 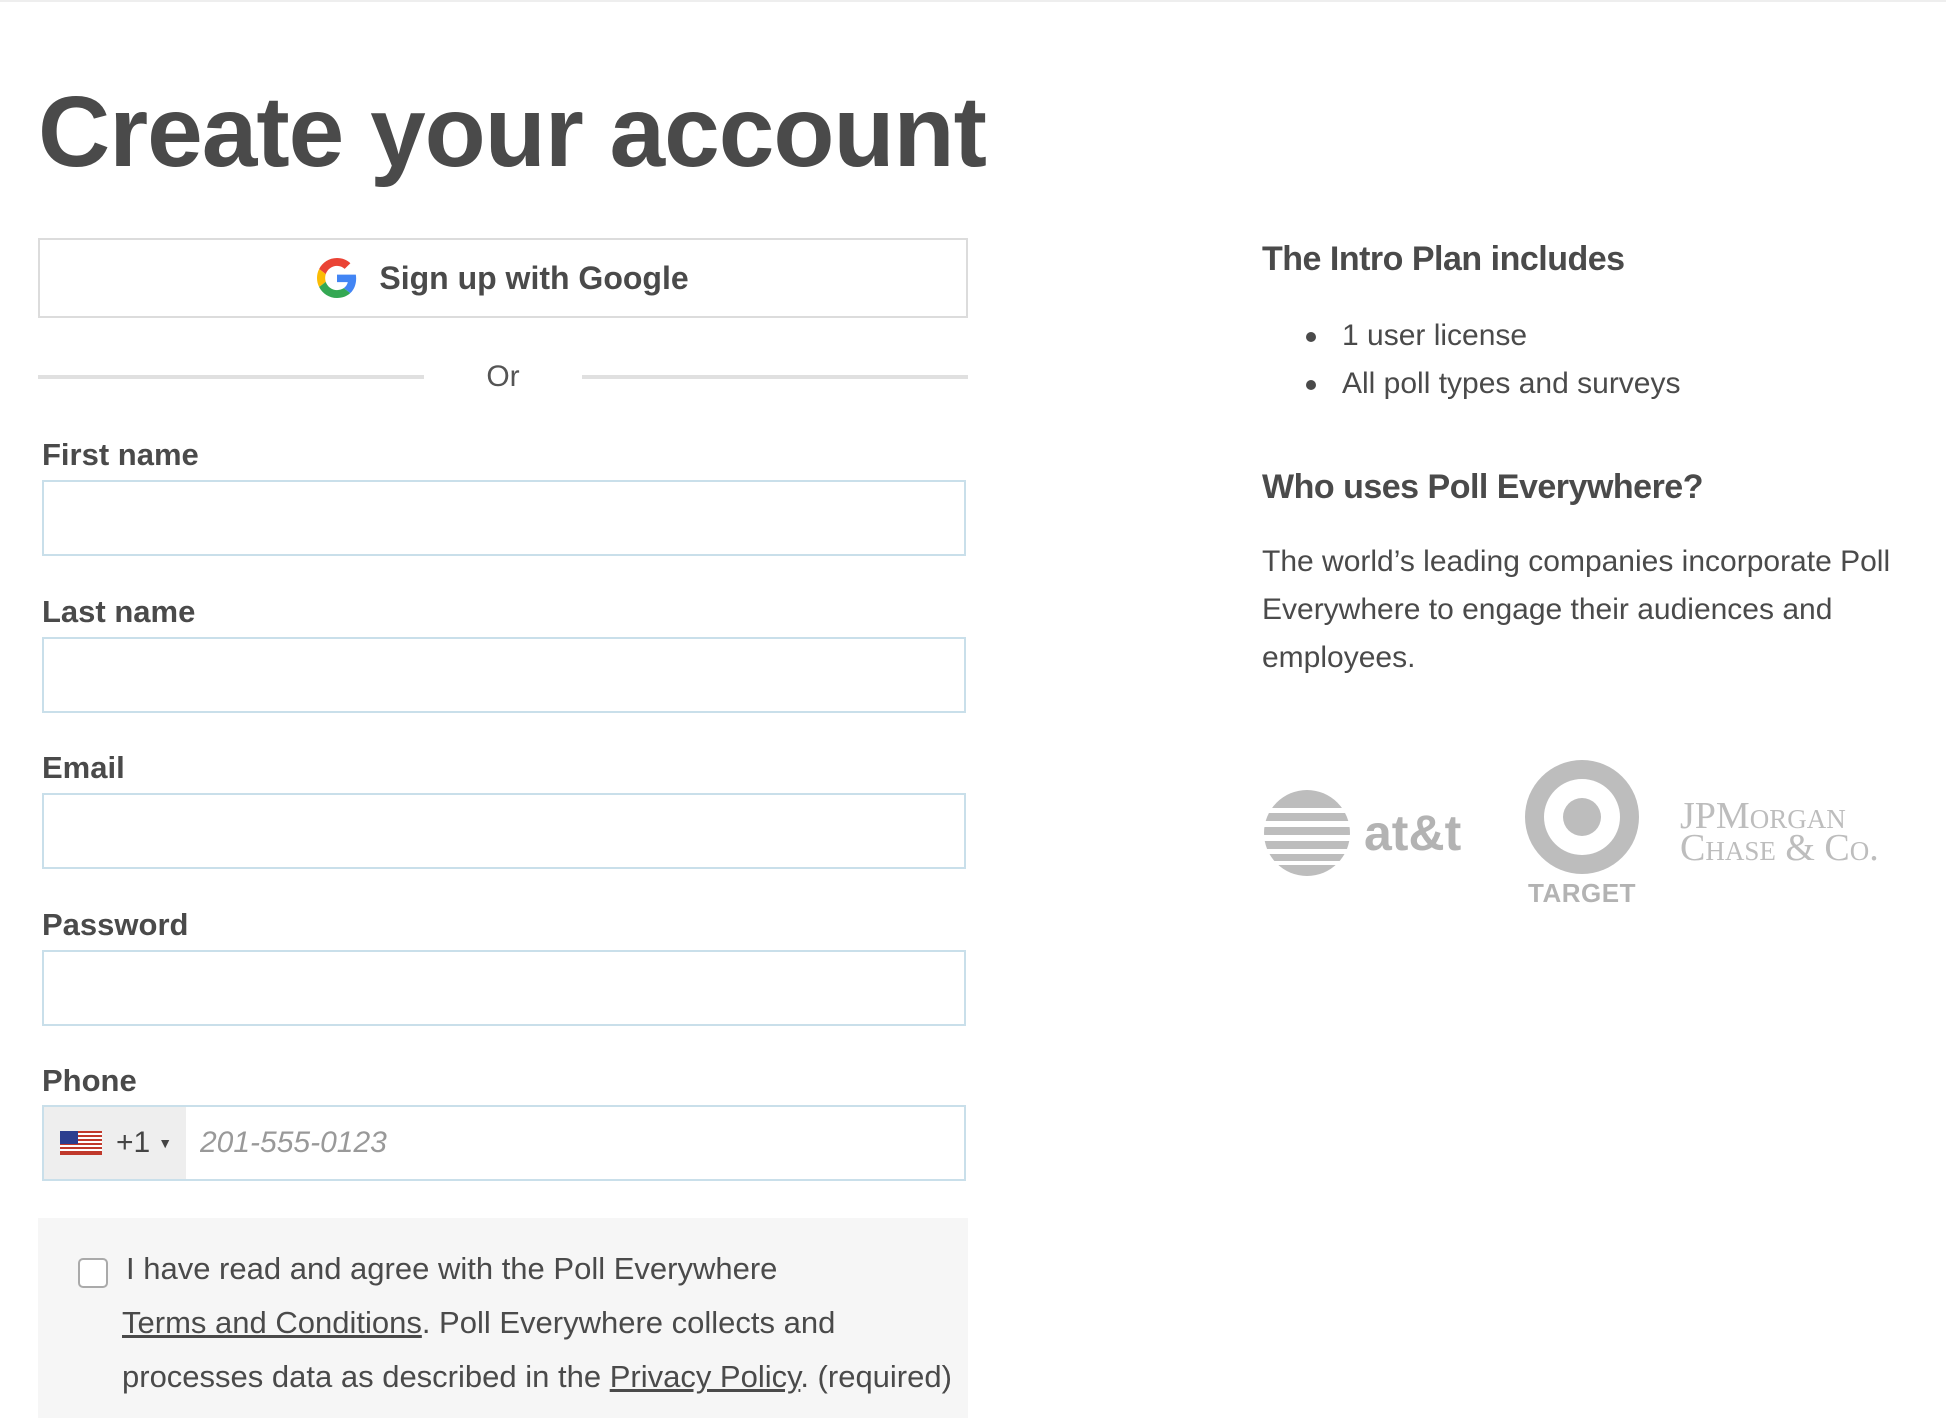 What do you see at coordinates (115, 924) in the screenshot?
I see `password-label: Password` at bounding box center [115, 924].